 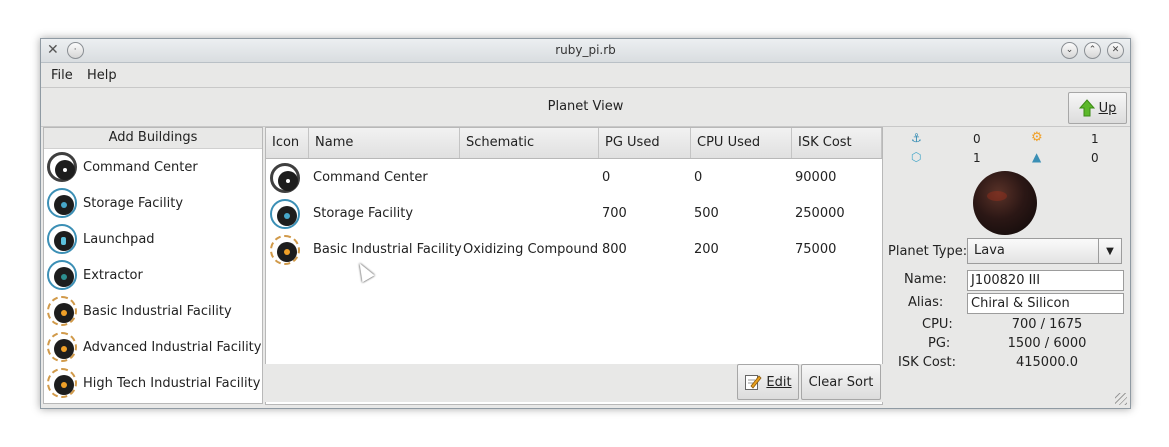 I want to click on window-title: ruby_pi.rb, so click(x=585, y=50).